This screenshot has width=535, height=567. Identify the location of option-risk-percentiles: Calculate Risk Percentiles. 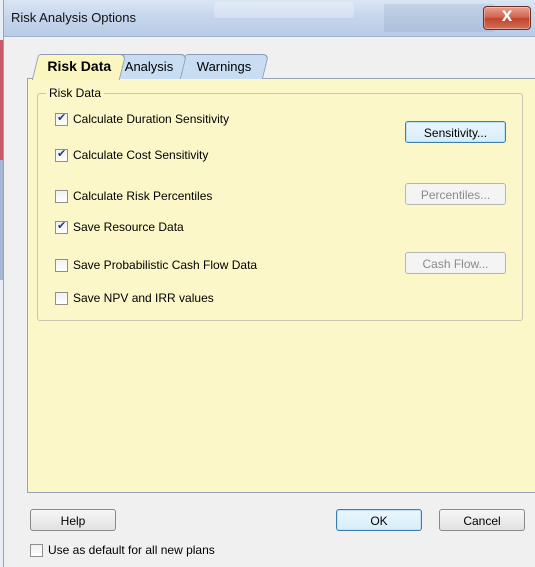
(133, 196).